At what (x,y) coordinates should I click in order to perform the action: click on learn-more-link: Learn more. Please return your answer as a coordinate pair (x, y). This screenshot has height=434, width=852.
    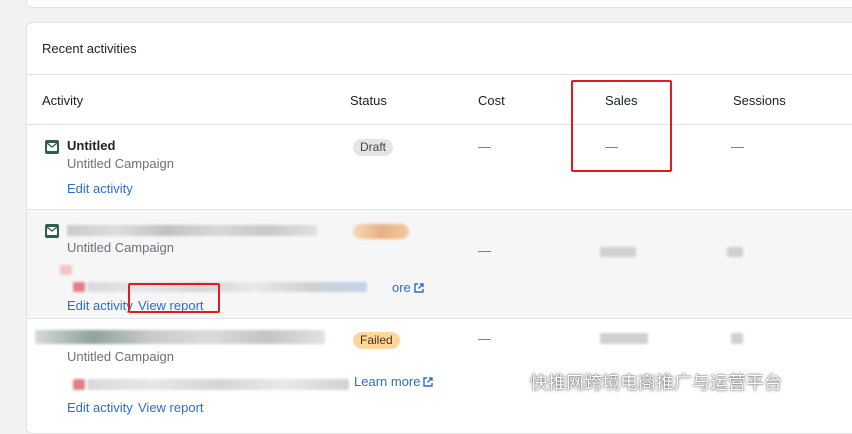
    Looking at the image, I should click on (394, 381).